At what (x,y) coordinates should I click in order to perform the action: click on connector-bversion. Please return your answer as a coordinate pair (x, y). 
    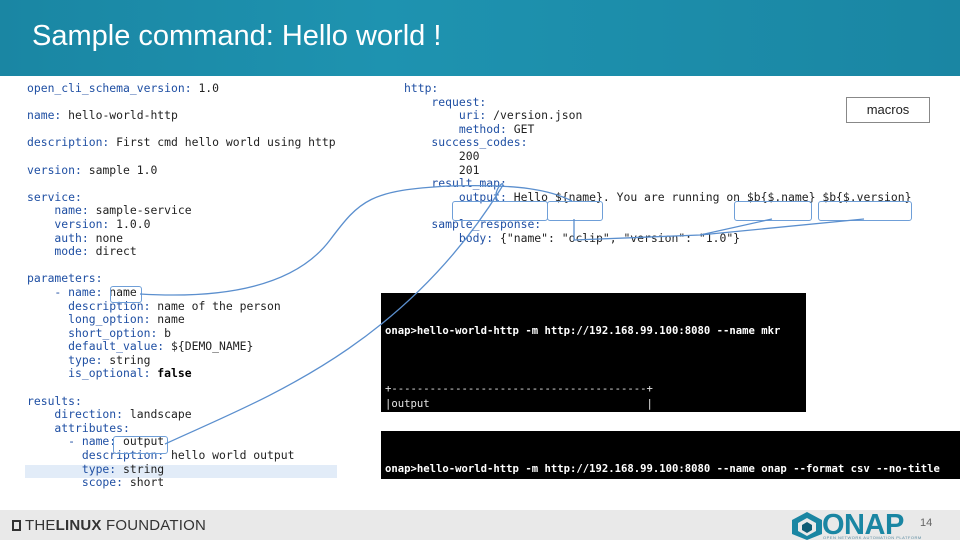
    Looking at the image, I should click on (782, 227).